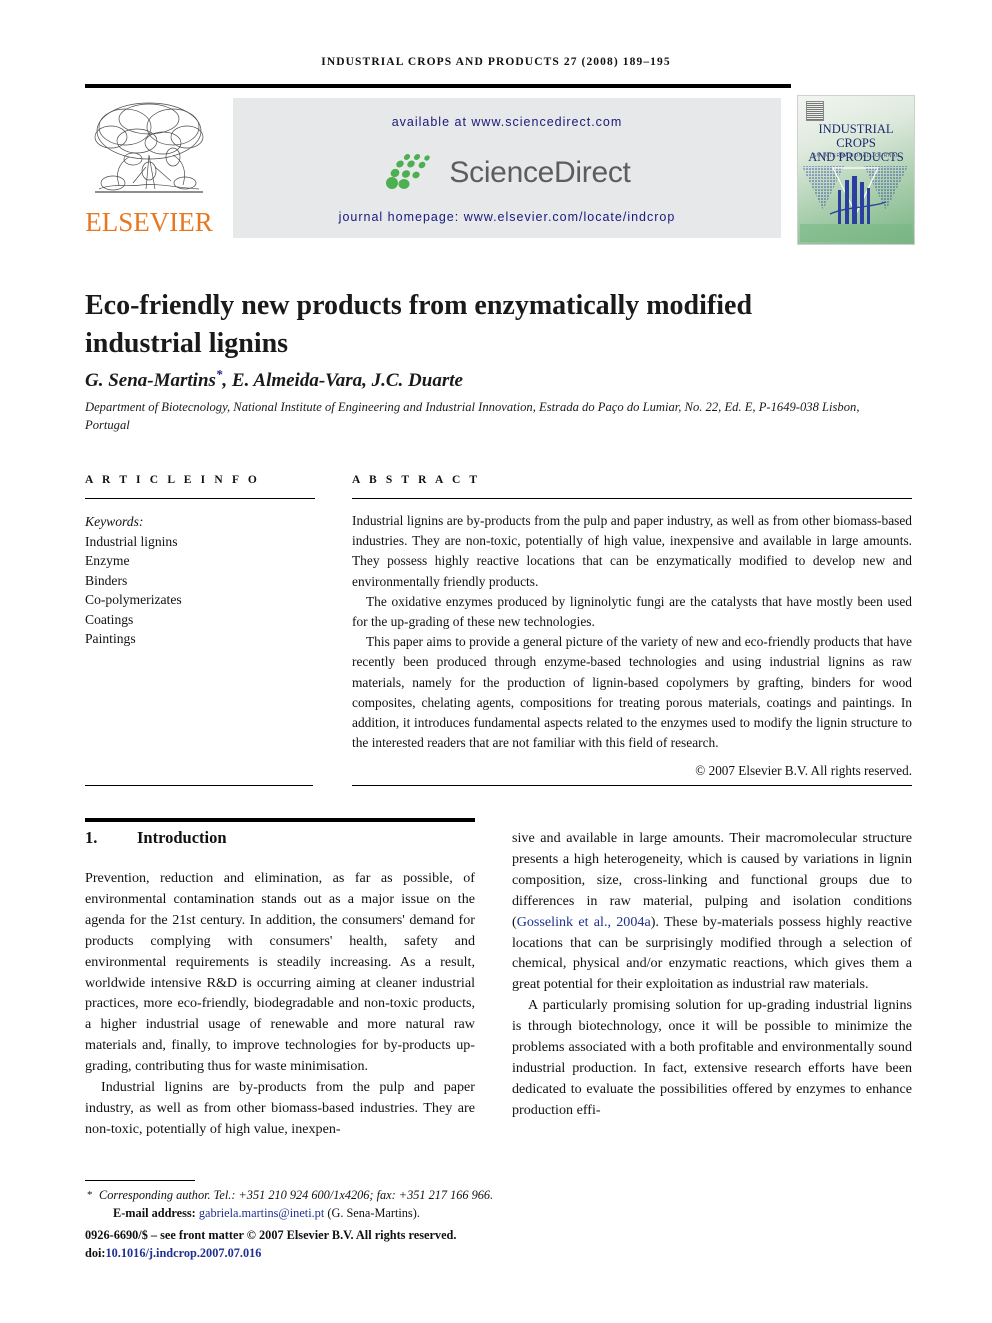  Describe the element at coordinates (107, 560) in the screenshot. I see `keyword-item: Enzyme` at that location.